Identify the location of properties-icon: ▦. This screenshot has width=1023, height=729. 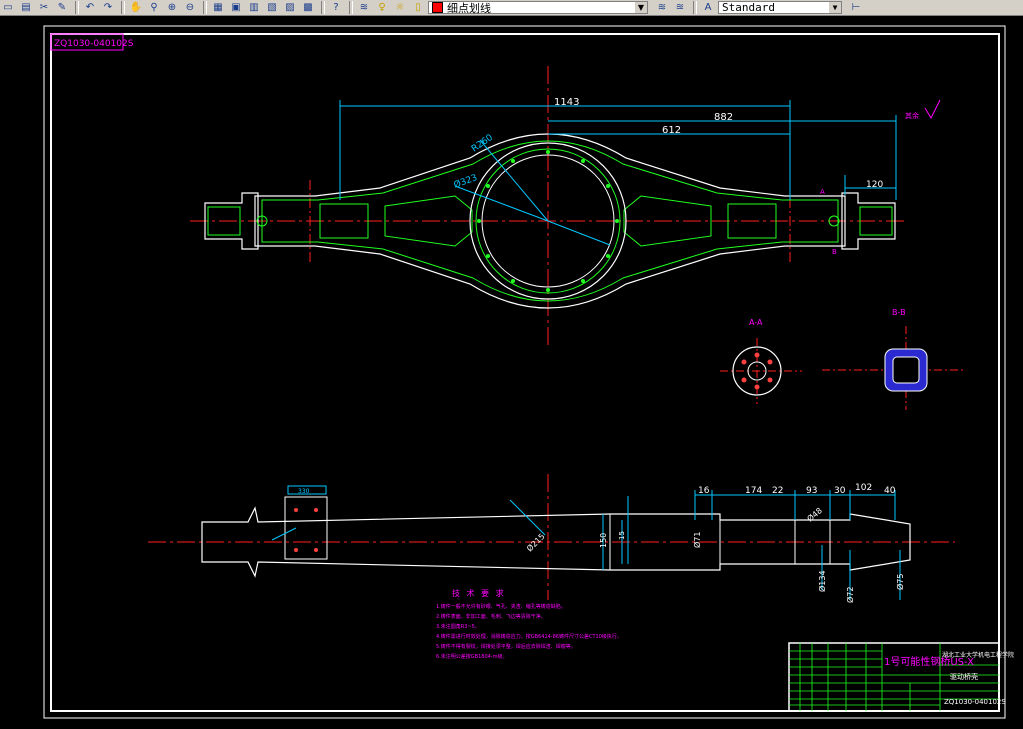
(218, 8).